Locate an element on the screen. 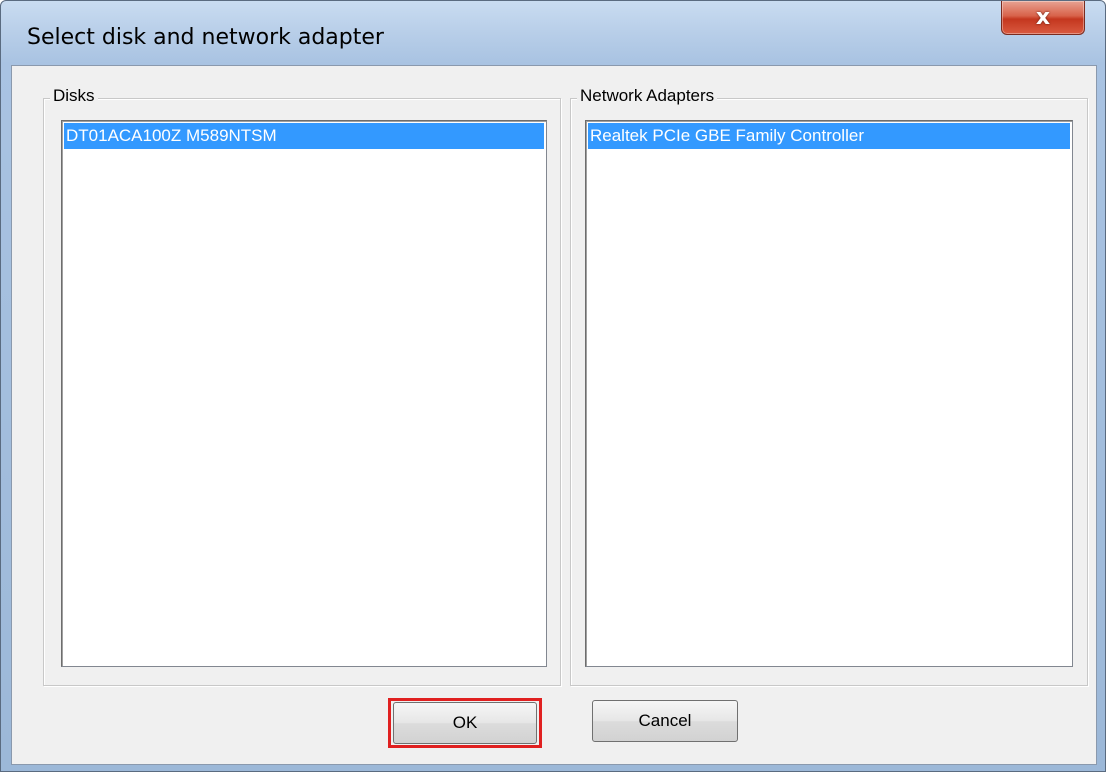 This screenshot has height=774, width=1108. close-button: x is located at coordinates (1043, 18).